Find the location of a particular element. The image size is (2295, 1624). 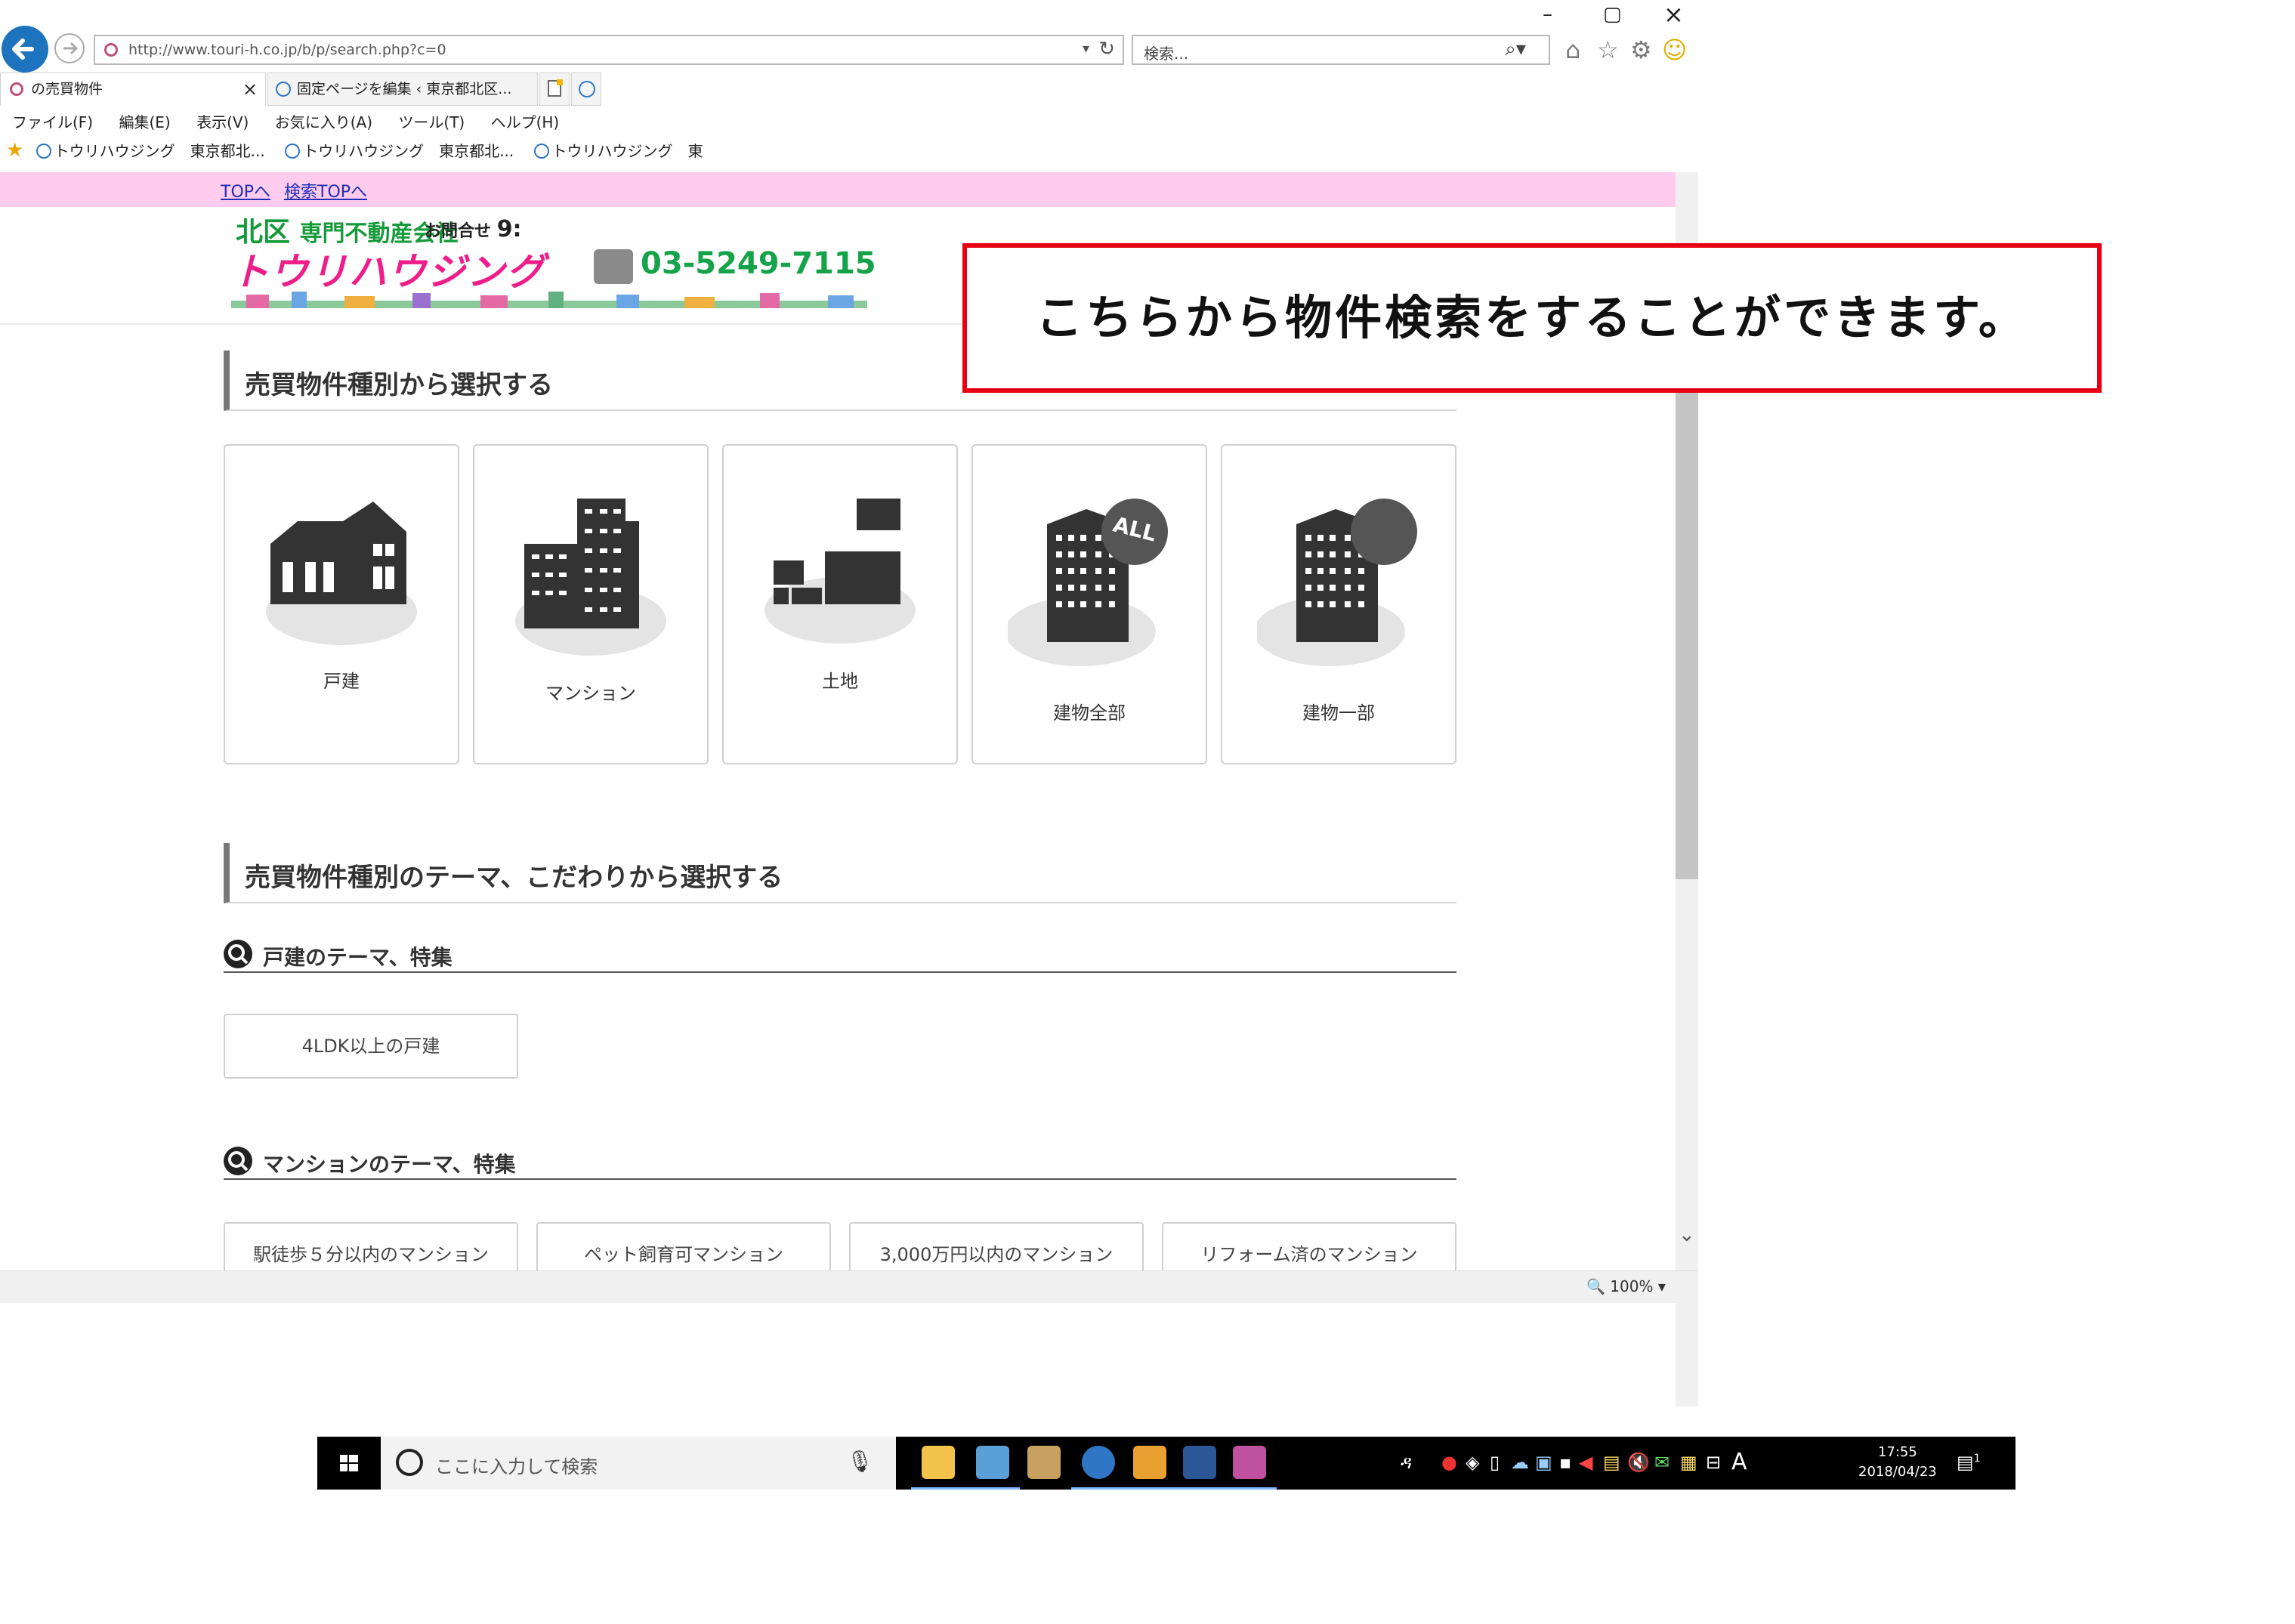

zoom-level: 🔍 100% ▾ is located at coordinates (1626, 1286).